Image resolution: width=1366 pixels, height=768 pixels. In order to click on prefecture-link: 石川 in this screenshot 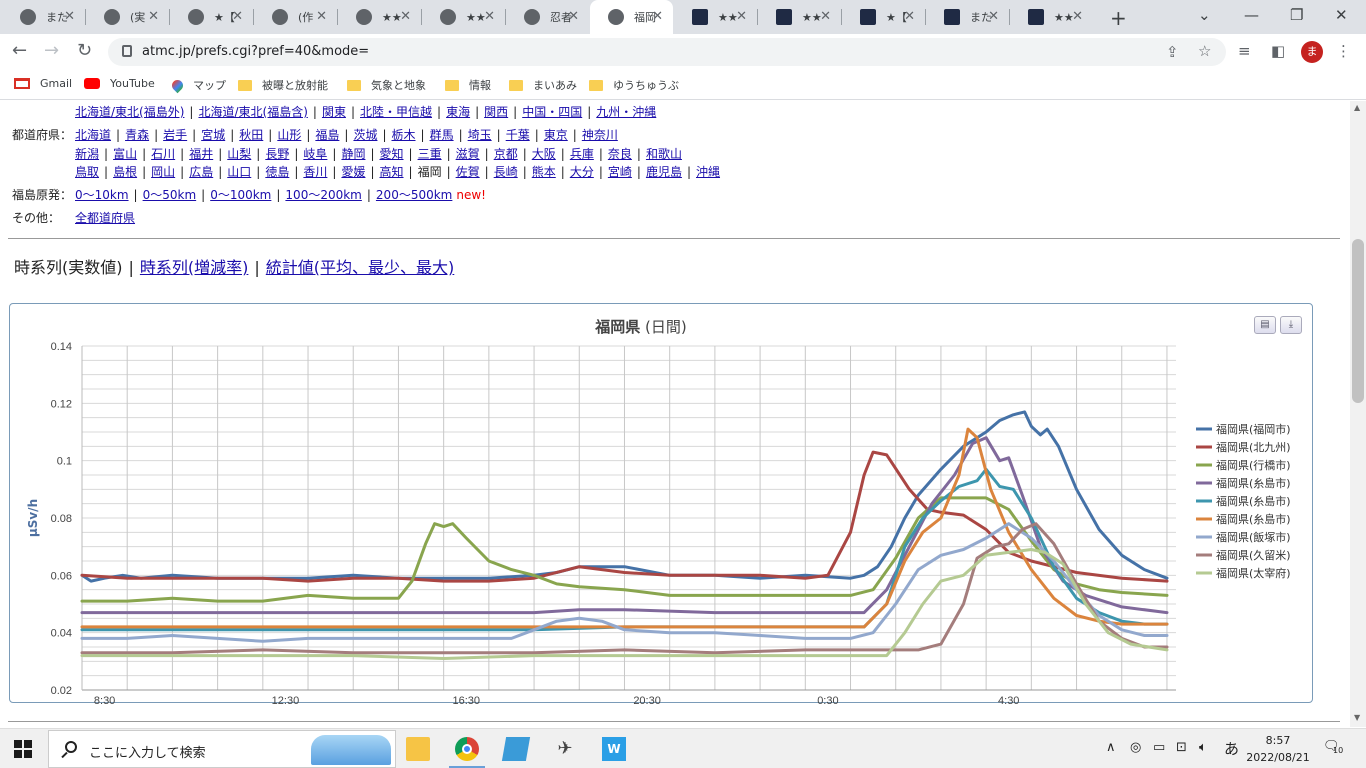, I will do `click(163, 154)`.